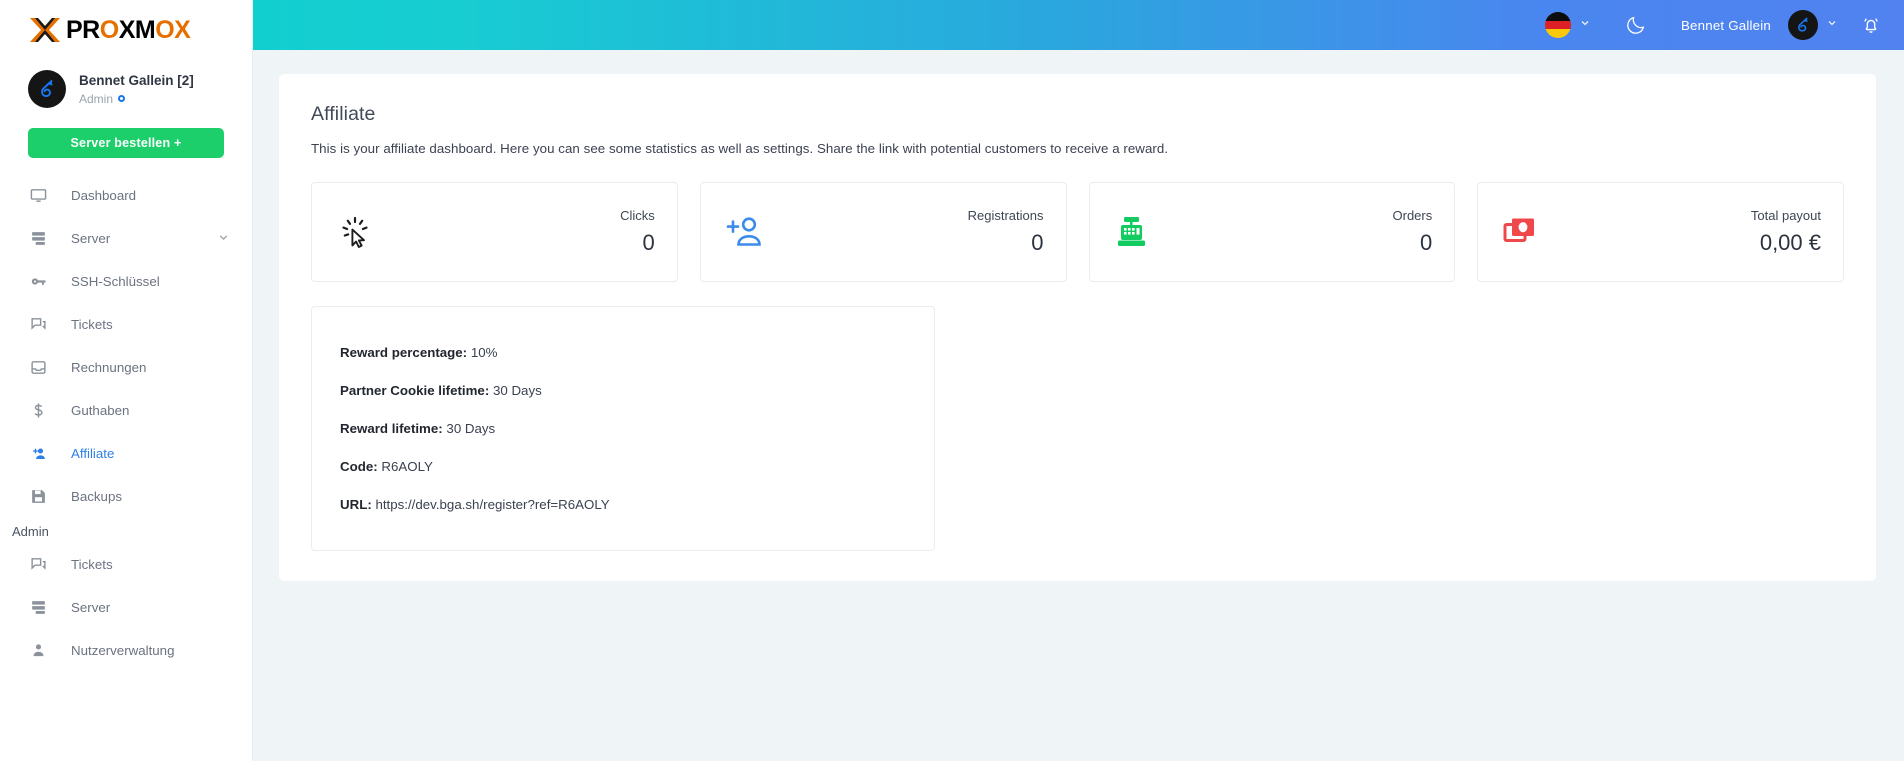 The image size is (1904, 761). I want to click on sidebar-item-invoices: Rechnungen, so click(126, 367).